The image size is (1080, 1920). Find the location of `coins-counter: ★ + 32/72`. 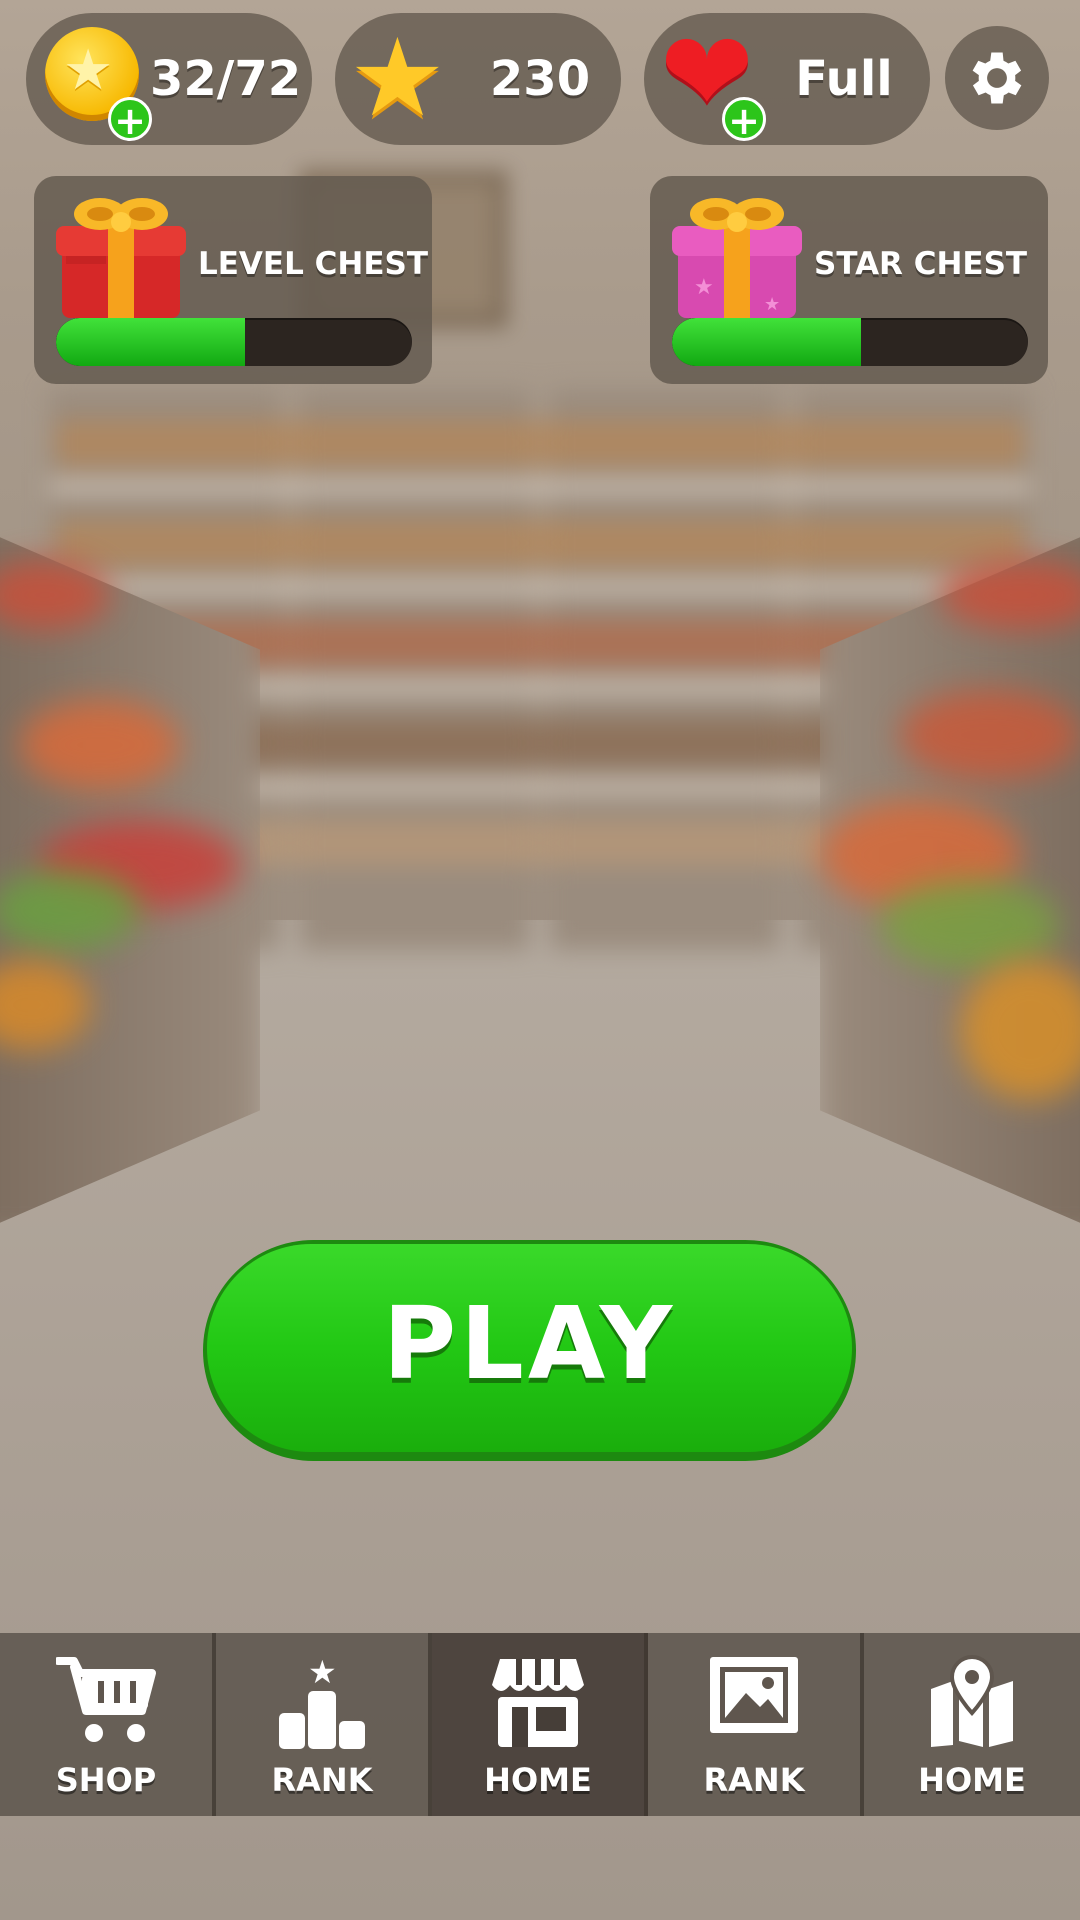

coins-counter: ★ + 32/72 is located at coordinates (169, 79).